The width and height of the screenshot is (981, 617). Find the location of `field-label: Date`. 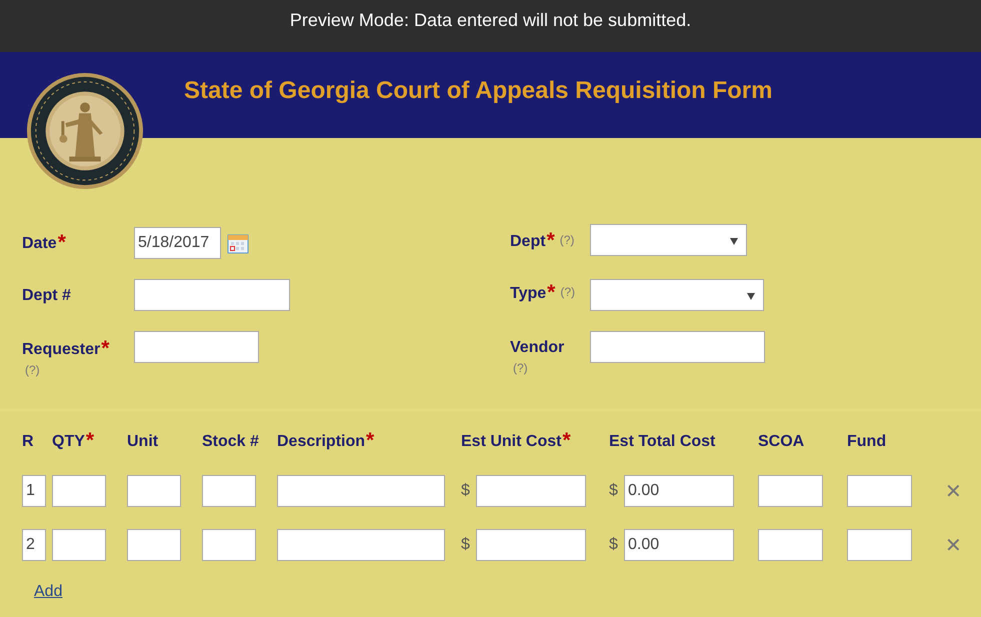

field-label: Date is located at coordinates (39, 243).